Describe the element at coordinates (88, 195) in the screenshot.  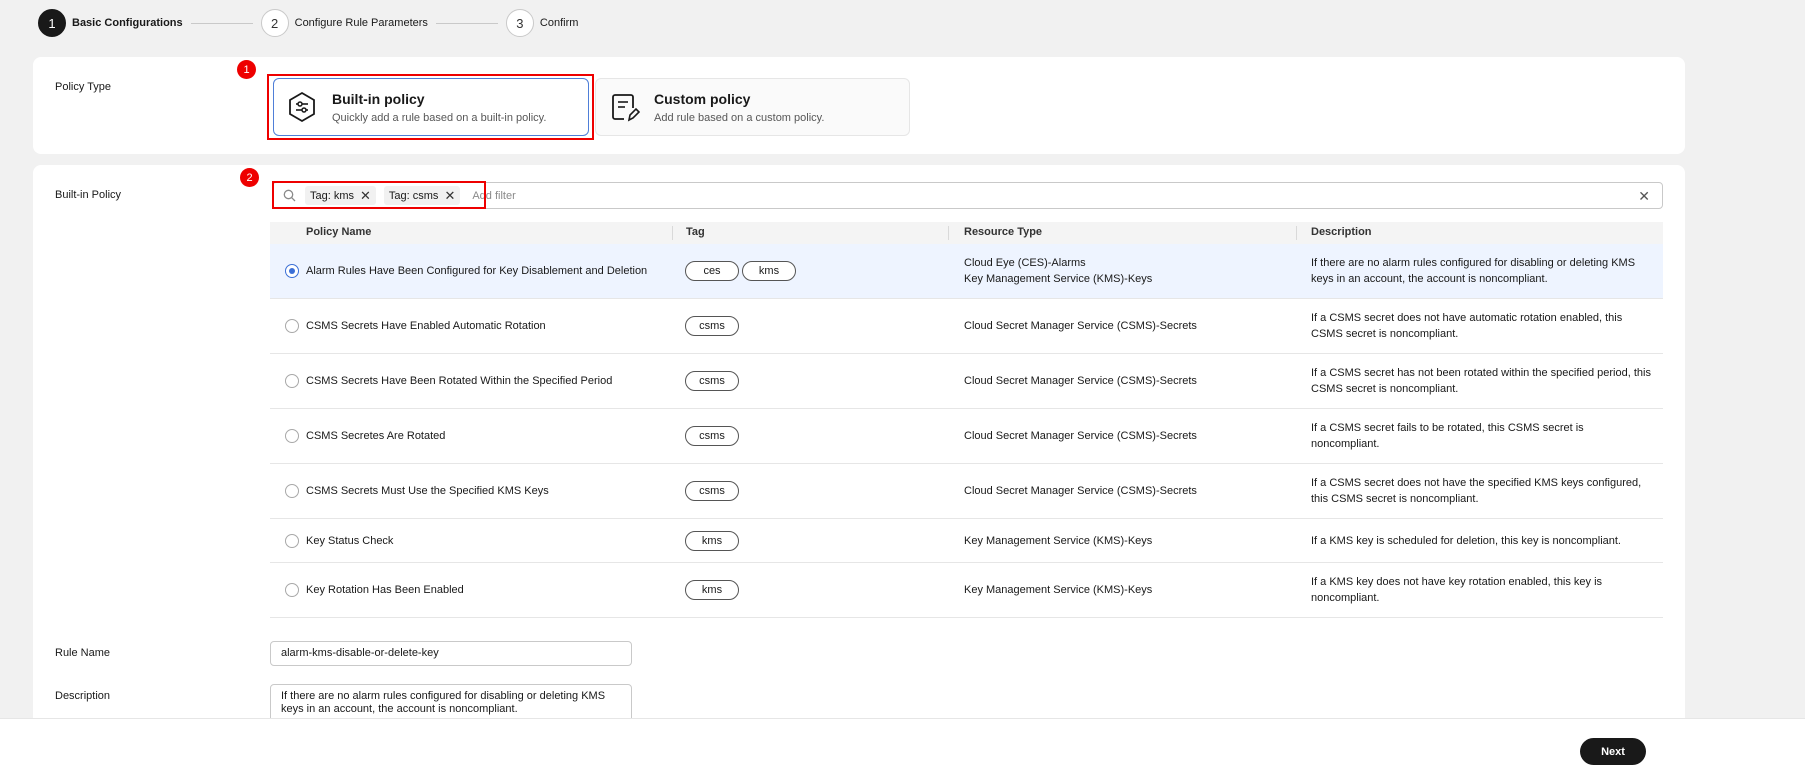
I see `builtin-policy-label: Built-in Policy` at that location.